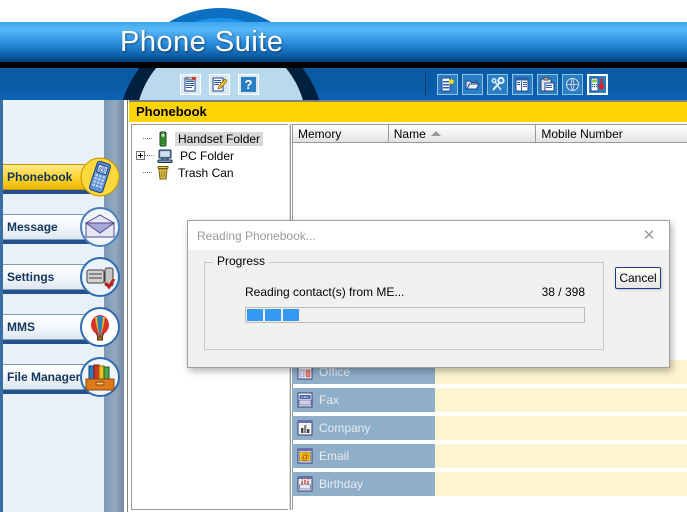  I want to click on new-document-icon, so click(190, 84).